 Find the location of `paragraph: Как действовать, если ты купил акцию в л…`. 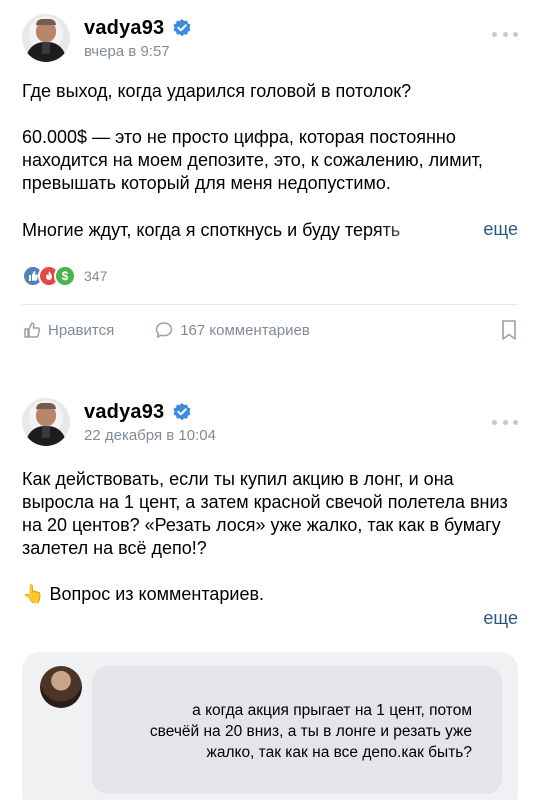

paragraph: Как действовать, если ты купил акцию в л… is located at coordinates (265, 513).